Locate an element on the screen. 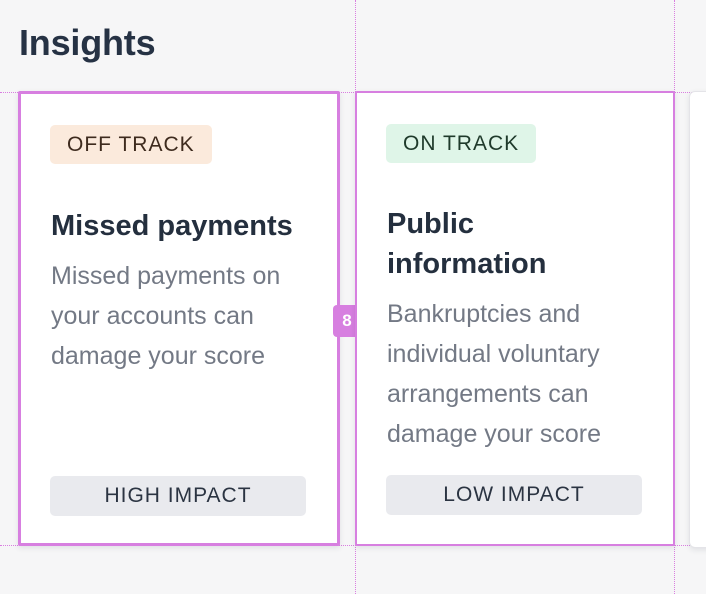 This screenshot has width=706, height=594. status-badge-off-track: OFF TRACK is located at coordinates (131, 144).